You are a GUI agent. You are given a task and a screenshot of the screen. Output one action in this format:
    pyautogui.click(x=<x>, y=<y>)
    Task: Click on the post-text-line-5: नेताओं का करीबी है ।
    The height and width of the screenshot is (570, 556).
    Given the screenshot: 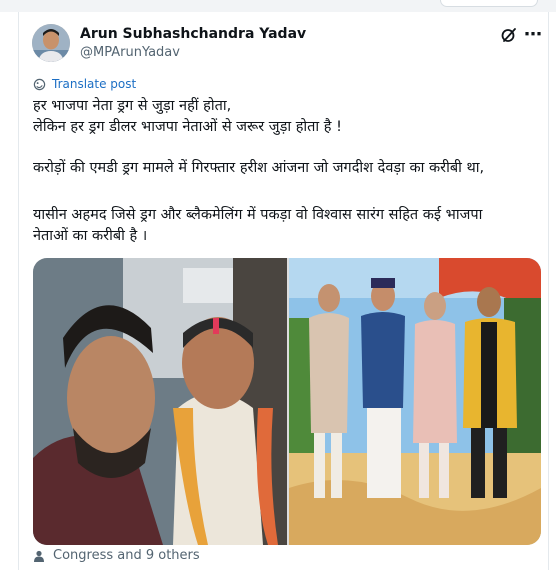 What is the action you would take?
    pyautogui.click(x=90, y=236)
    